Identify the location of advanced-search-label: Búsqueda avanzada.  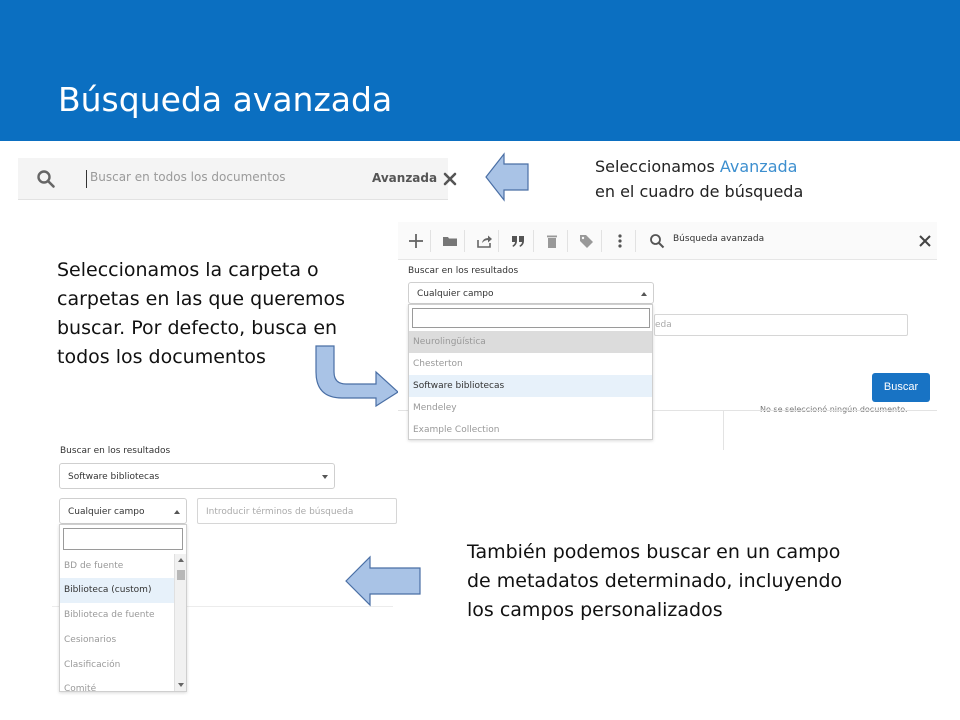
(719, 239).